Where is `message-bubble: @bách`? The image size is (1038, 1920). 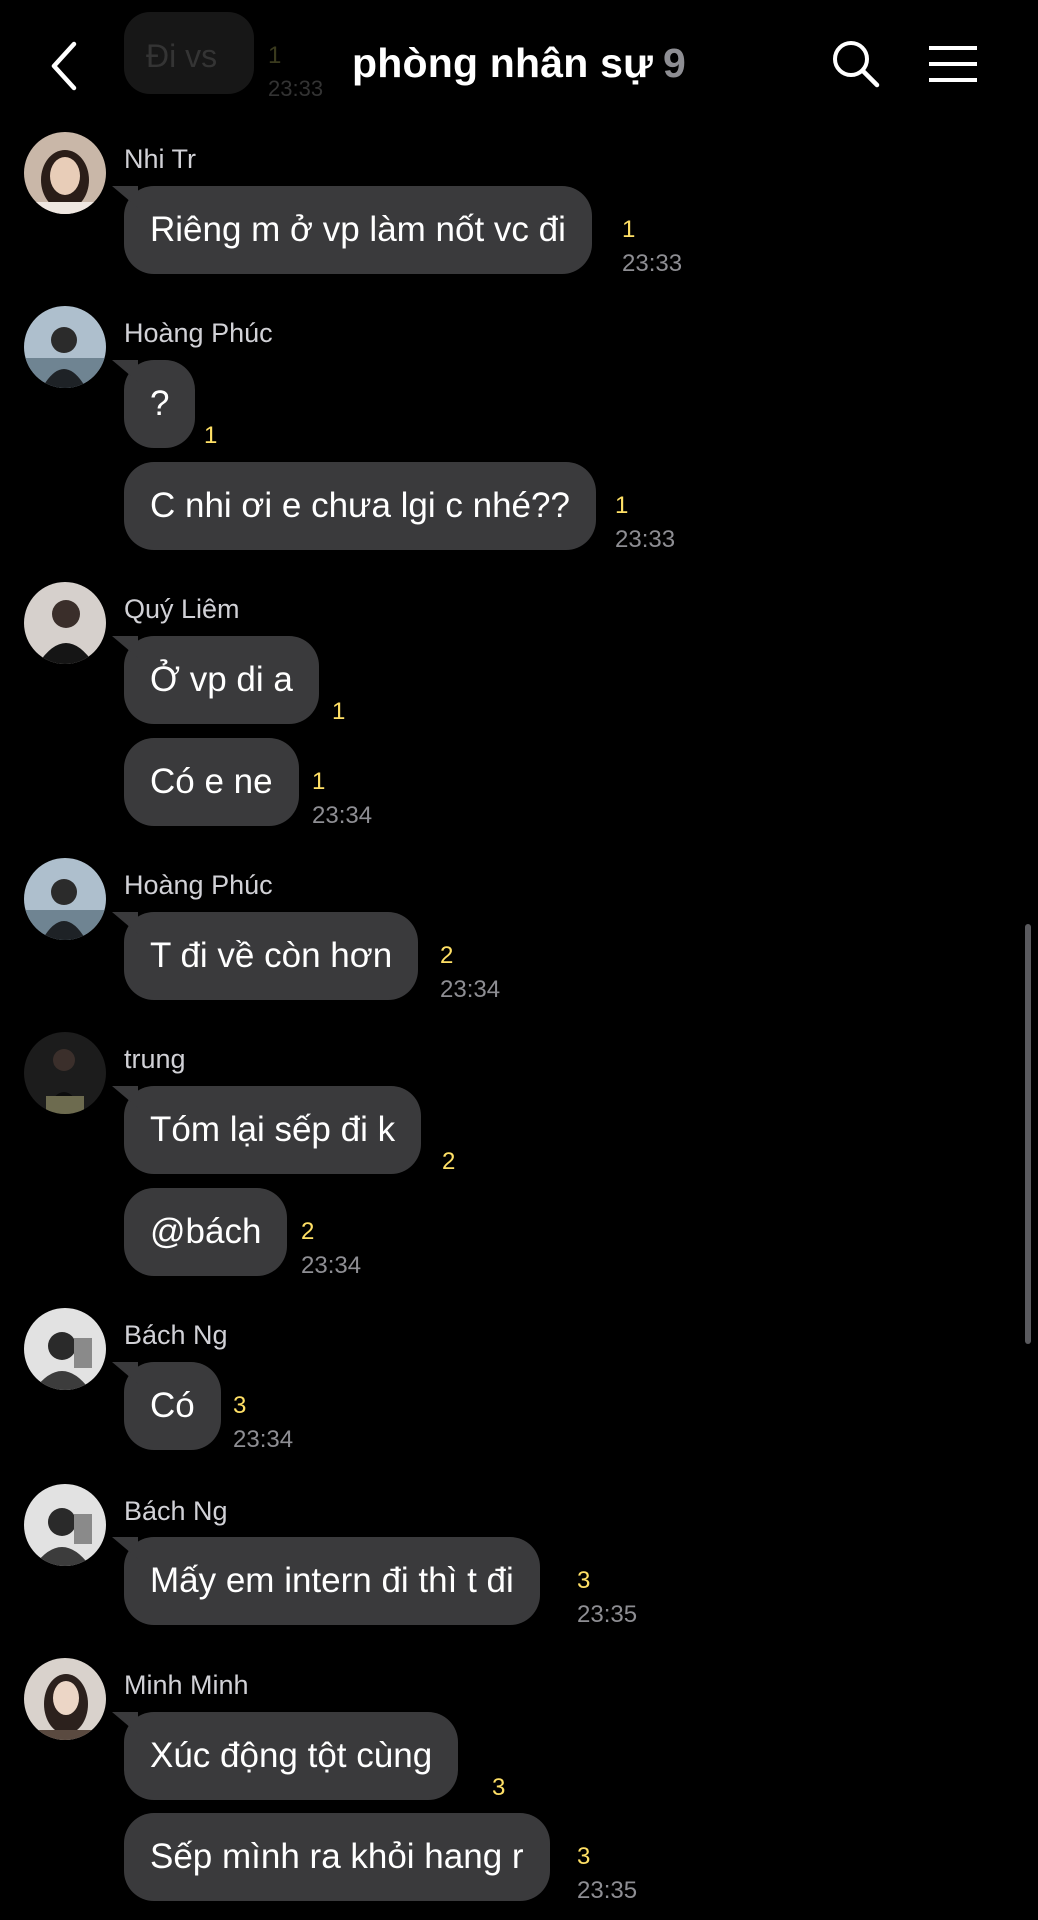
message-bubble: @bách is located at coordinates (206, 1232).